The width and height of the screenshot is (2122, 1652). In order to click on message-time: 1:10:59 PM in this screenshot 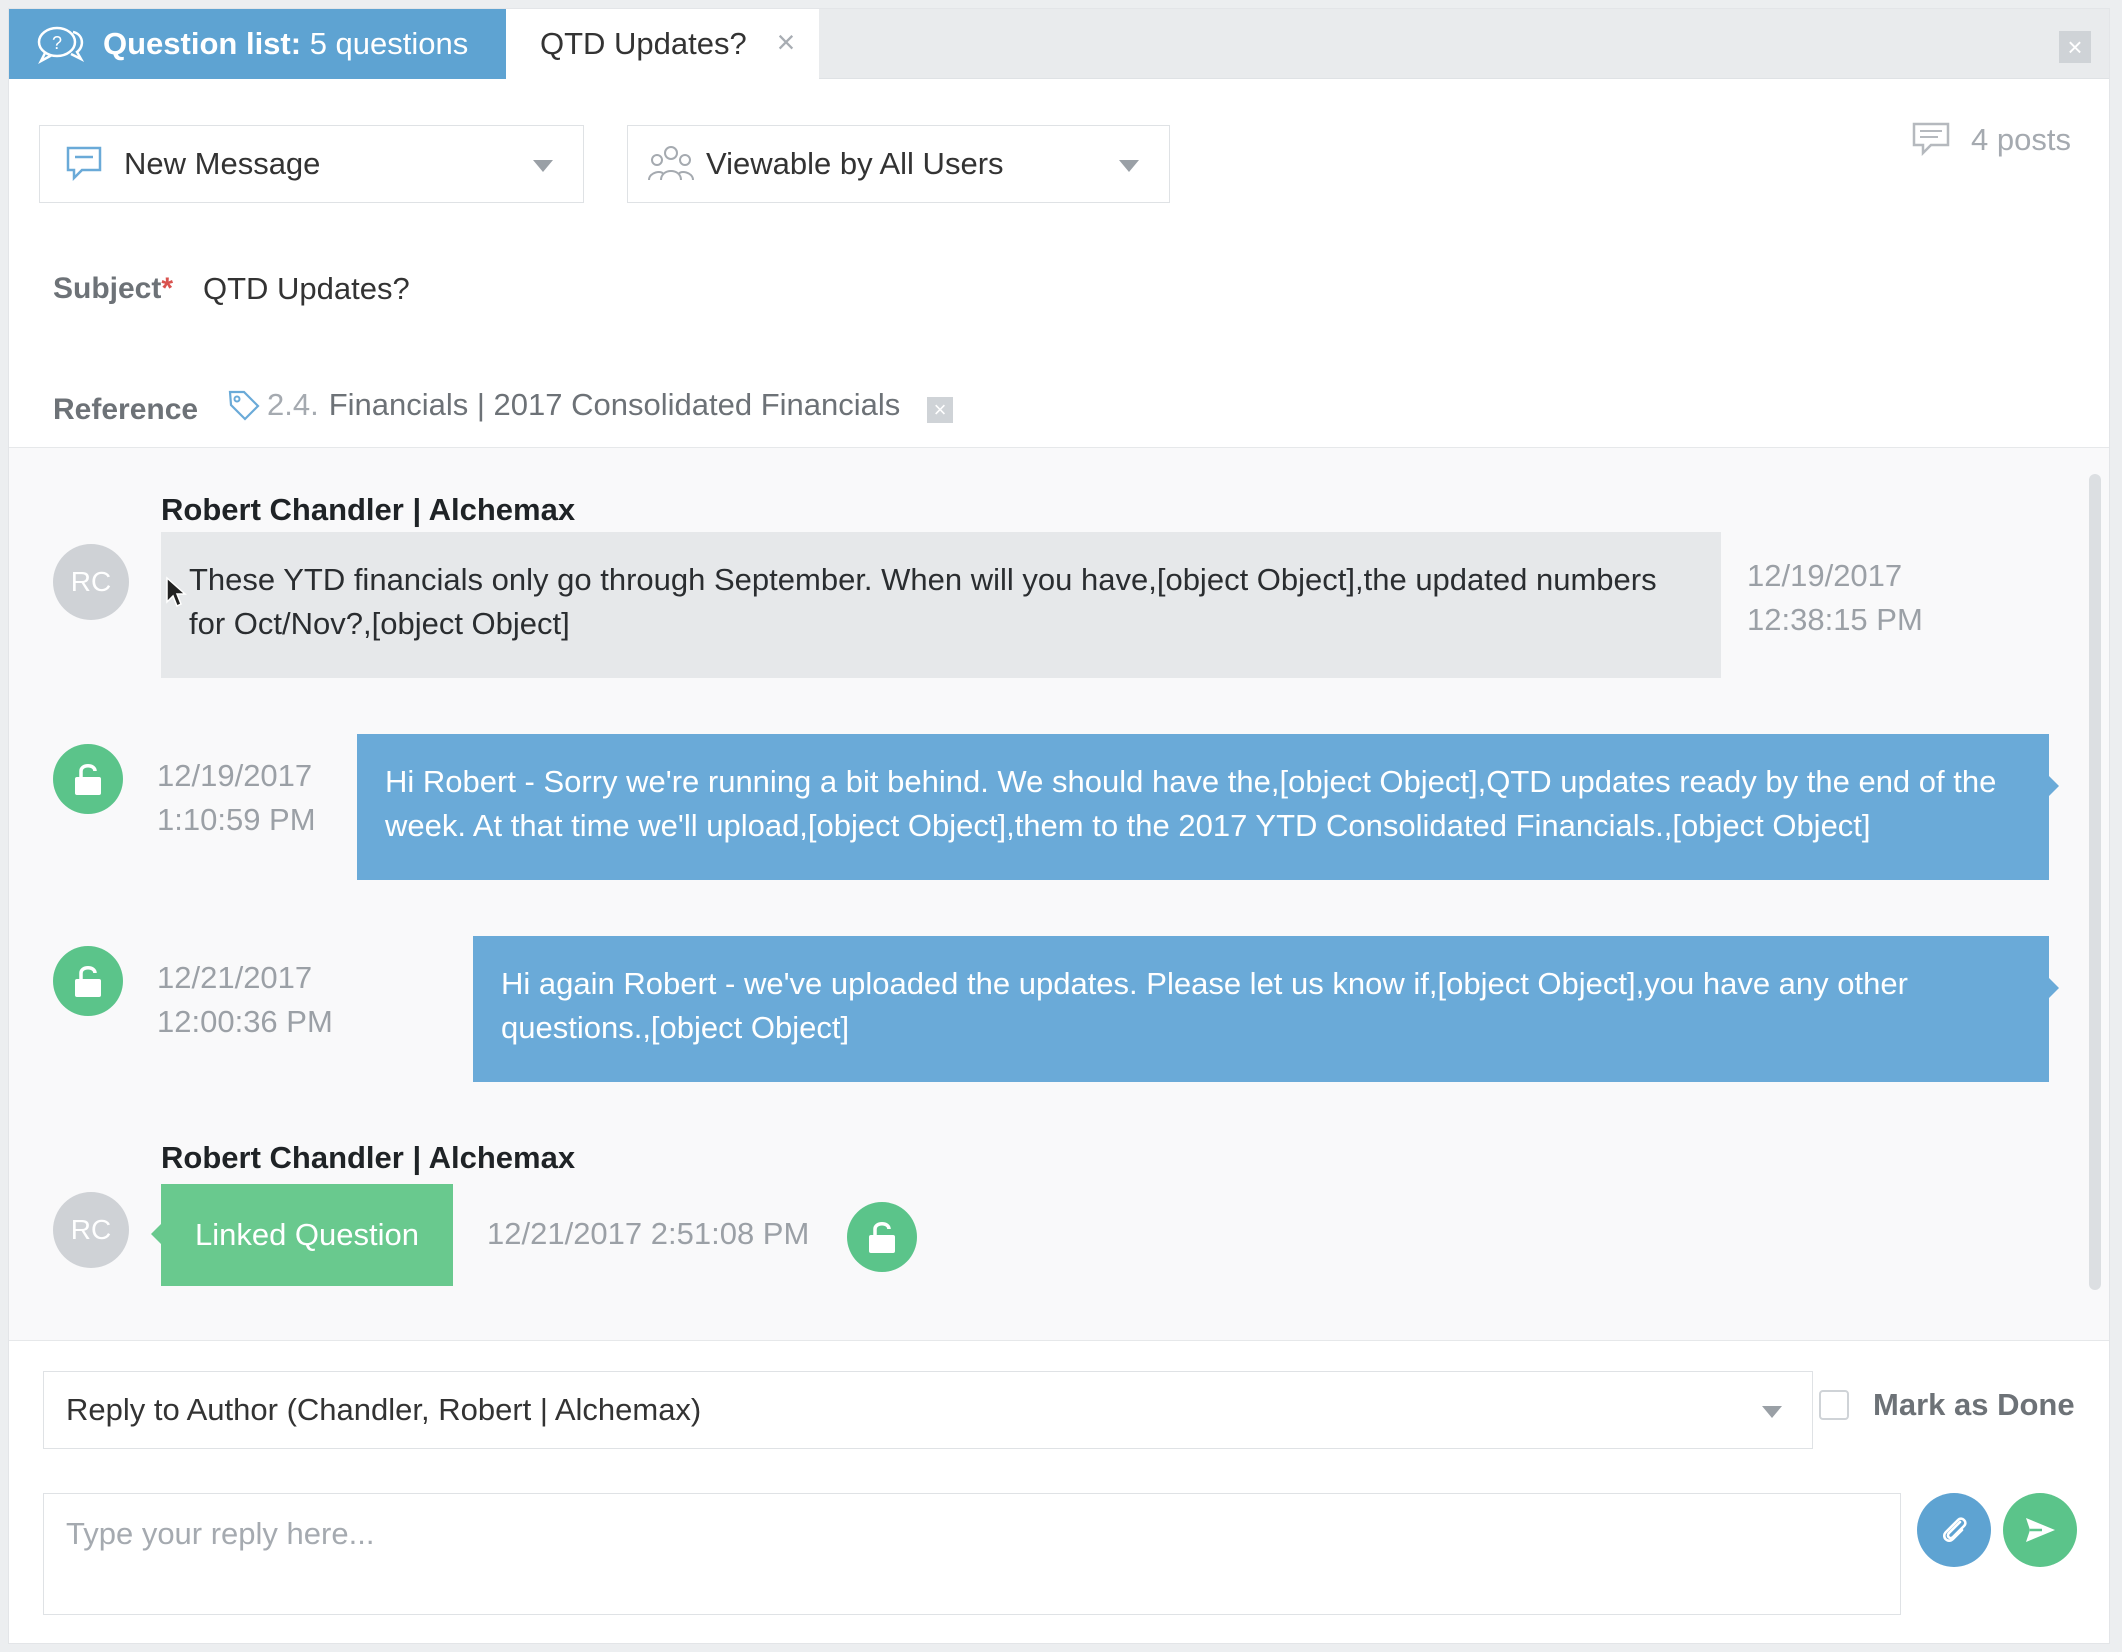, I will do `click(236, 819)`.